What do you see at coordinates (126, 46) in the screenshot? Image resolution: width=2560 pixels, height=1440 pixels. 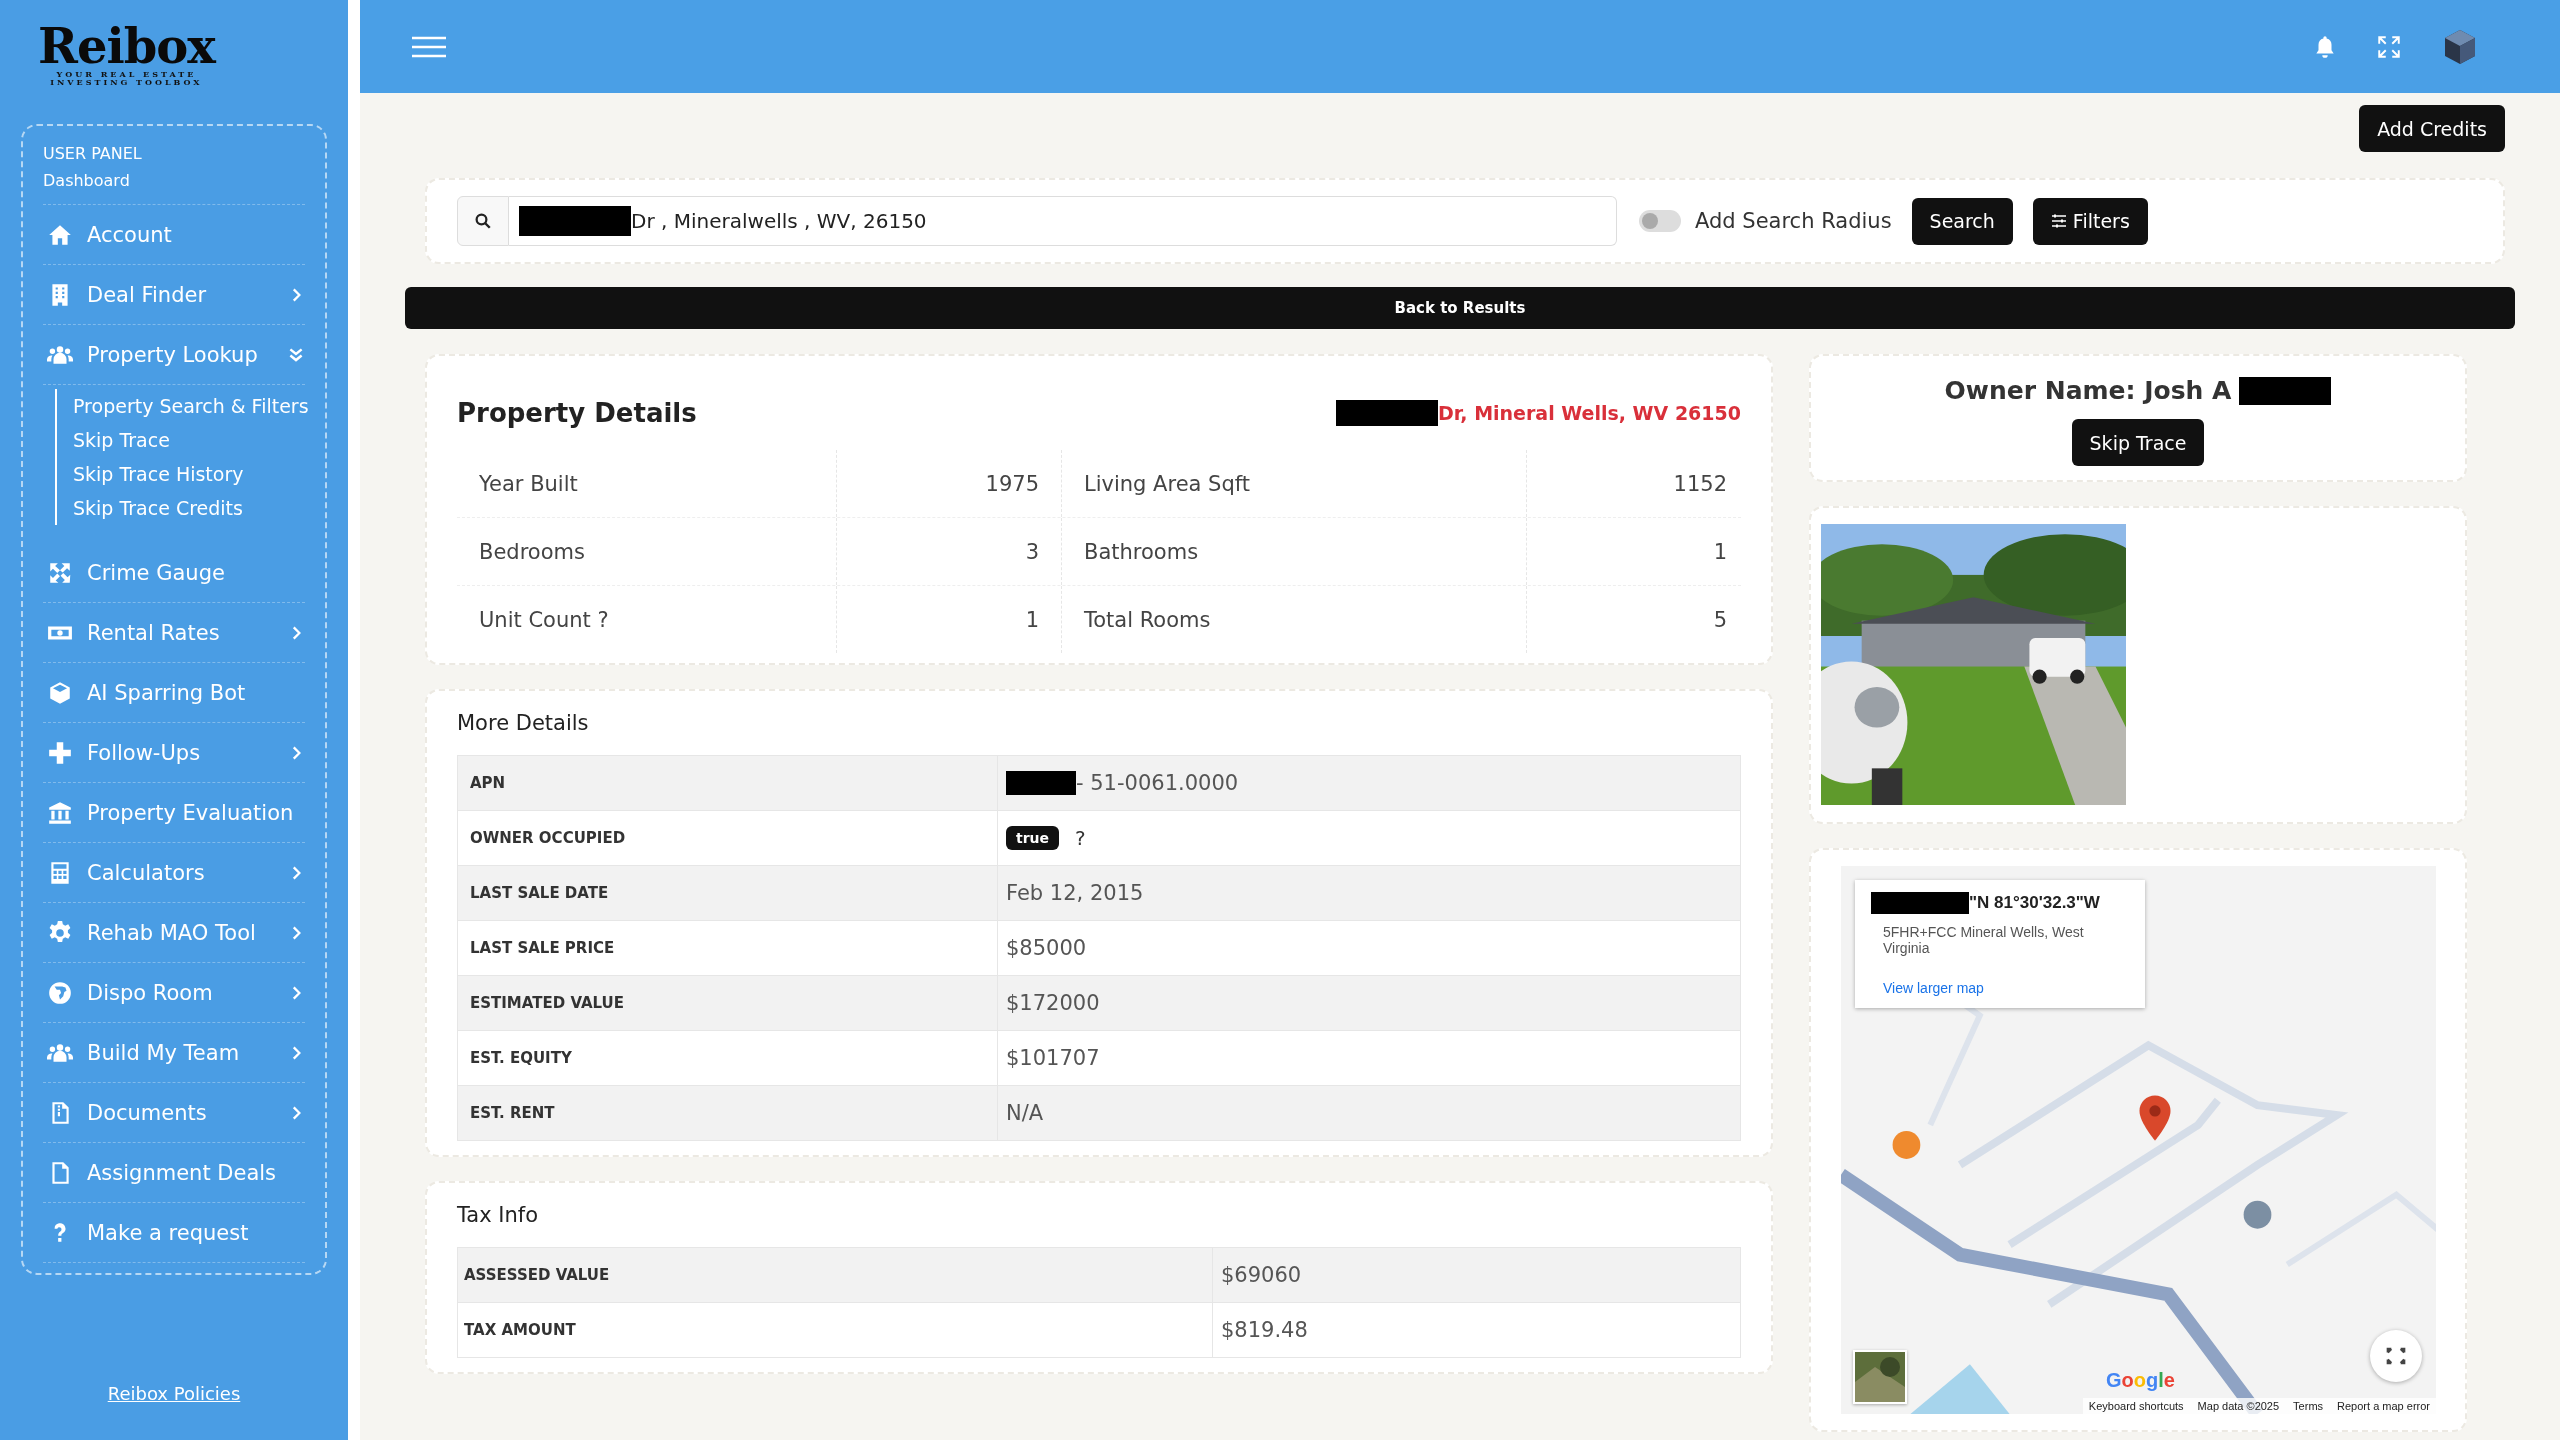 I see `logo-wordmark: Reibox` at bounding box center [126, 46].